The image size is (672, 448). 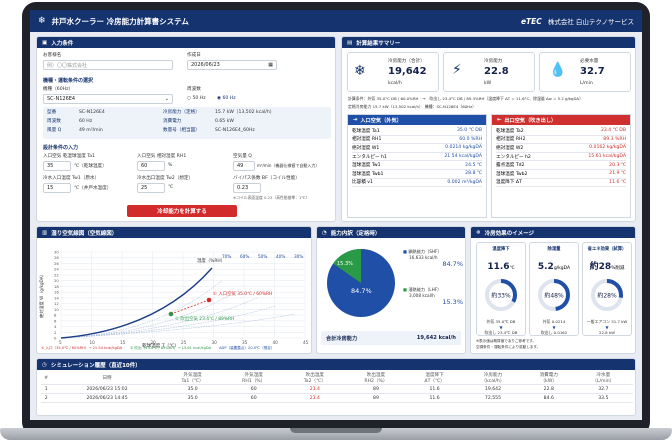 What do you see at coordinates (95, 365) in the screenshot?
I see `history-header: シミュレーション履歴（直近10件）` at bounding box center [95, 365].